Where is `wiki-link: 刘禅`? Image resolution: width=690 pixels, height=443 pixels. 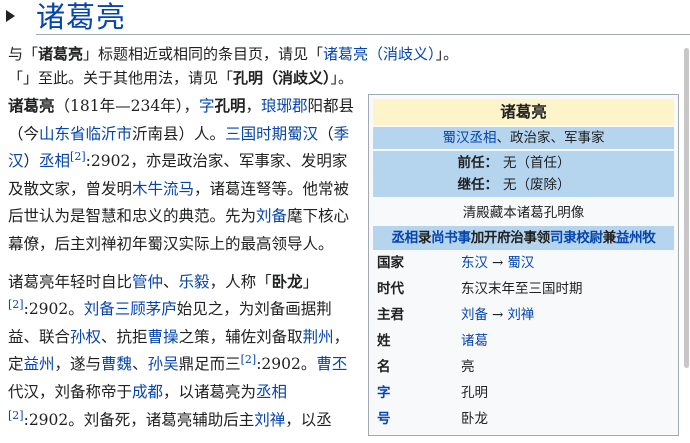 wiki-link: 刘禅 is located at coordinates (269, 420).